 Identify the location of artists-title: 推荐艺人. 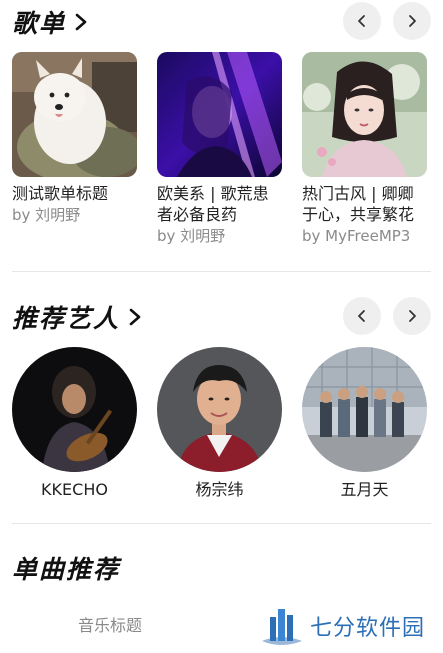
(66, 318).